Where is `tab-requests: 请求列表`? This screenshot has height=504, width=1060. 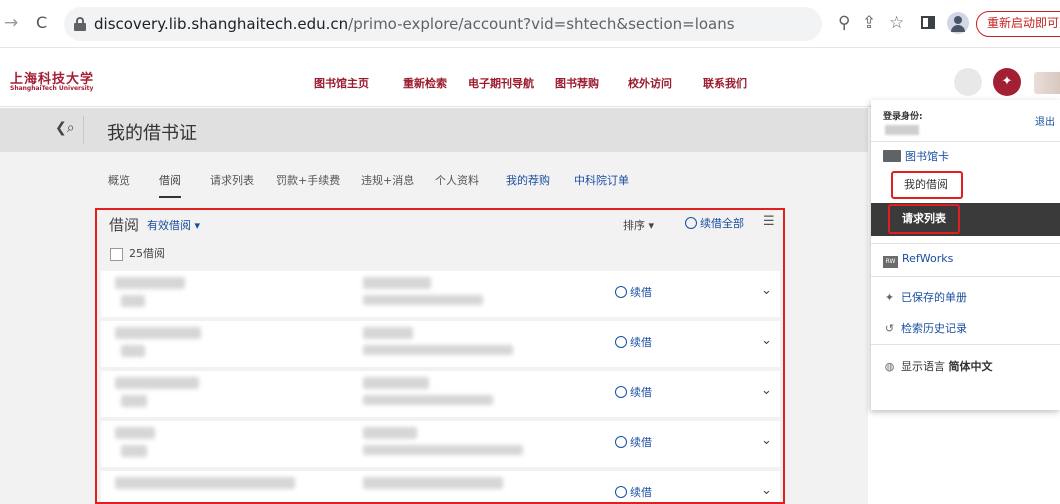 tab-requests: 请求列表 is located at coordinates (232, 180).